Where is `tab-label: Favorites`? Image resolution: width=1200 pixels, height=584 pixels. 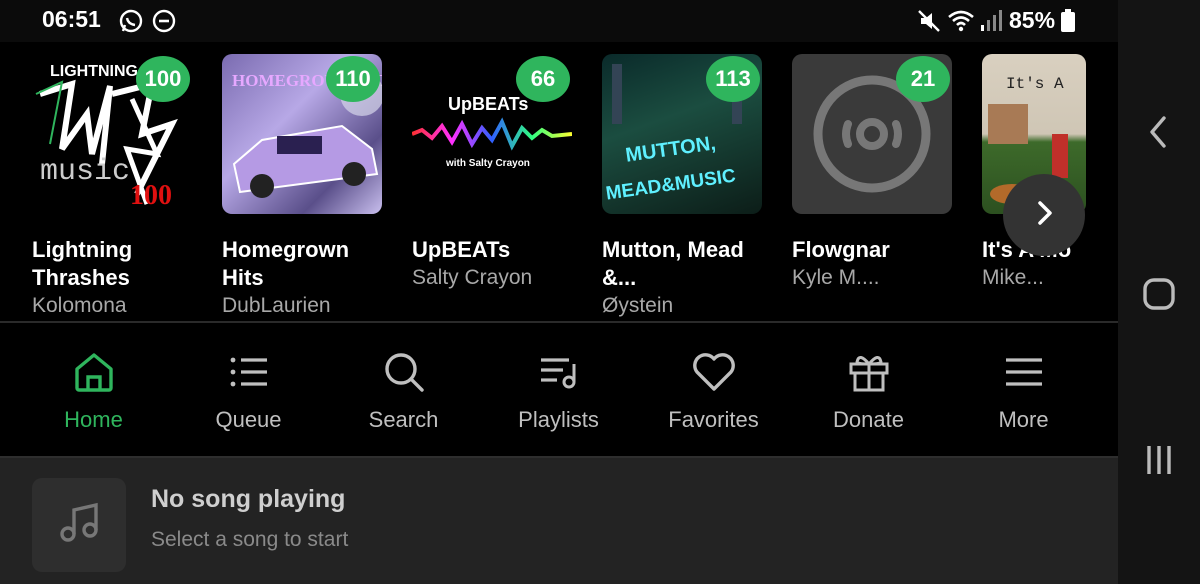 tab-label: Favorites is located at coordinates (713, 419).